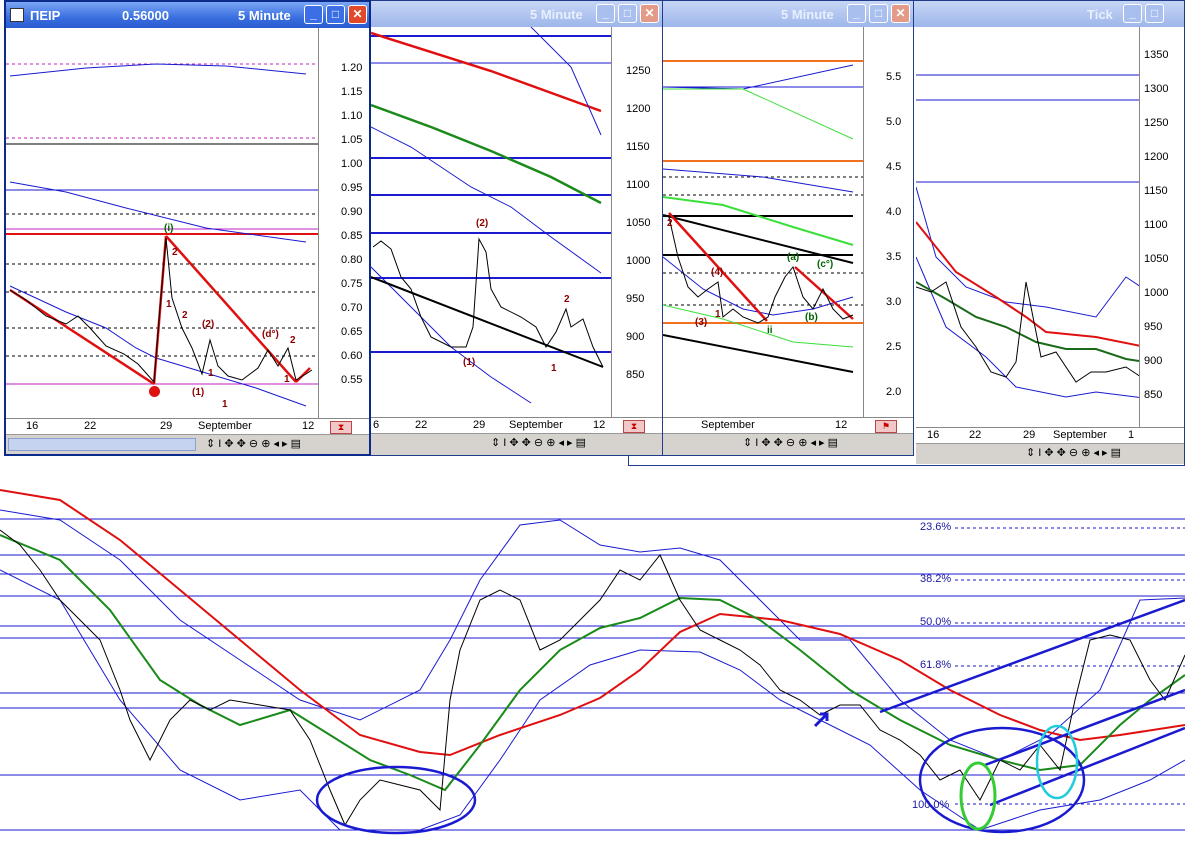 The width and height of the screenshot is (1185, 845). I want to click on x-label: 6, so click(376, 425).